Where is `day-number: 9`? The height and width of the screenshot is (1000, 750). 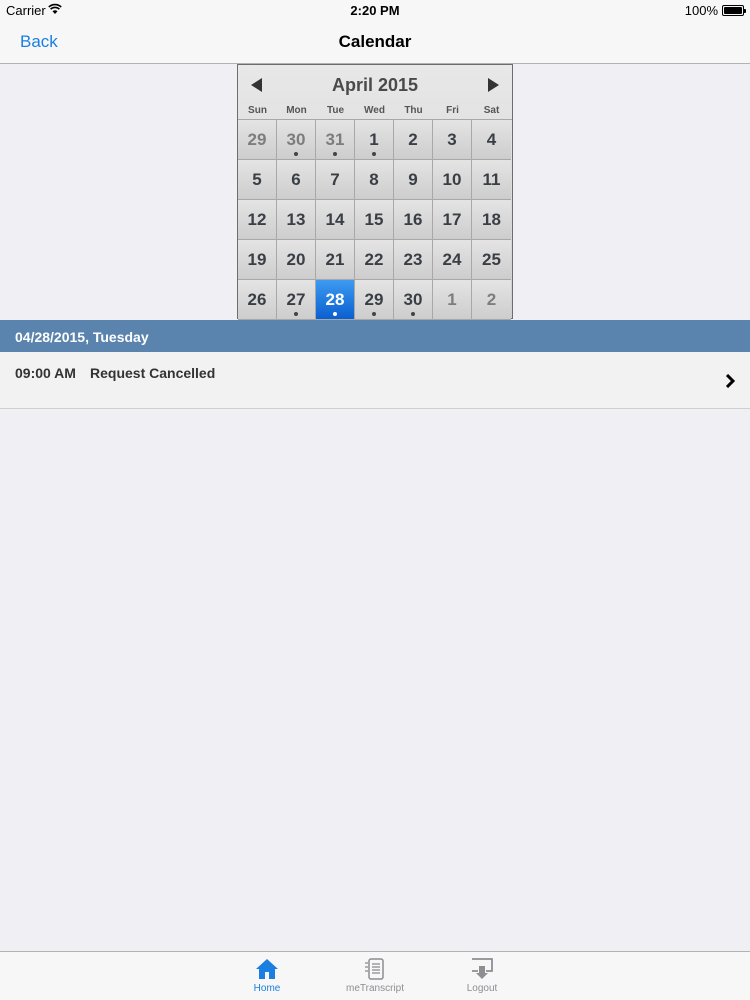
day-number: 9 is located at coordinates (413, 179).